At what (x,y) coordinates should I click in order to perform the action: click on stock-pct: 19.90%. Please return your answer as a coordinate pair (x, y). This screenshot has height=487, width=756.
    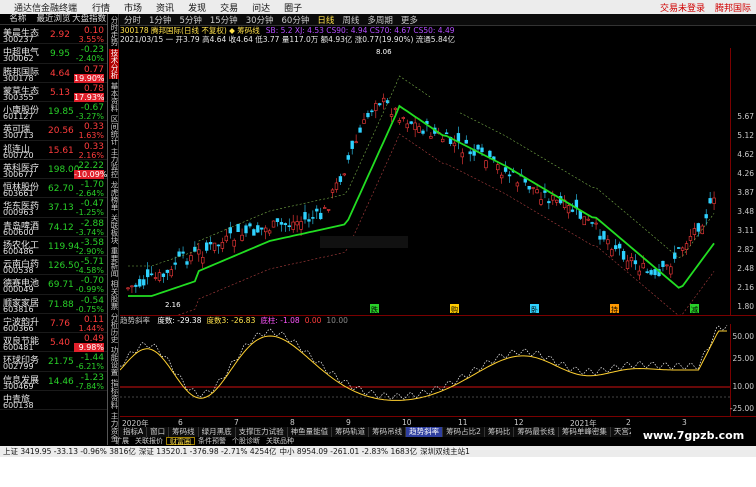
    Looking at the image, I should click on (89, 78).